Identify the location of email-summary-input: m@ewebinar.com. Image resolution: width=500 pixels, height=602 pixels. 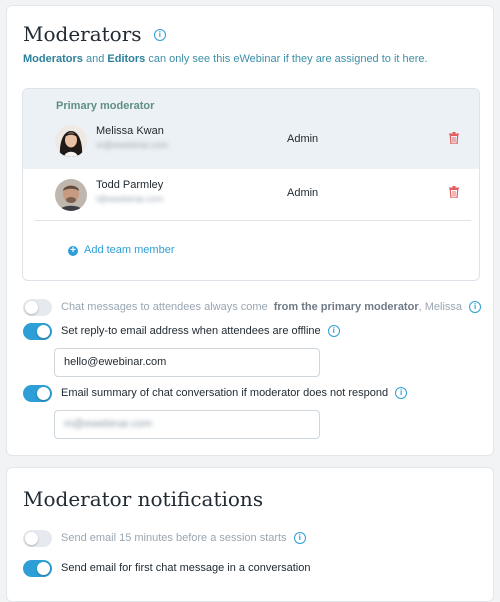
(187, 424).